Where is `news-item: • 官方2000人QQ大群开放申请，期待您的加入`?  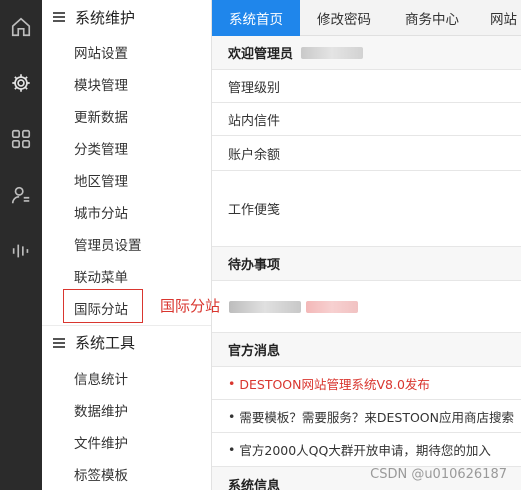 news-item: • 官方2000人QQ大群开放申请，期待您的加入 is located at coordinates (366, 450).